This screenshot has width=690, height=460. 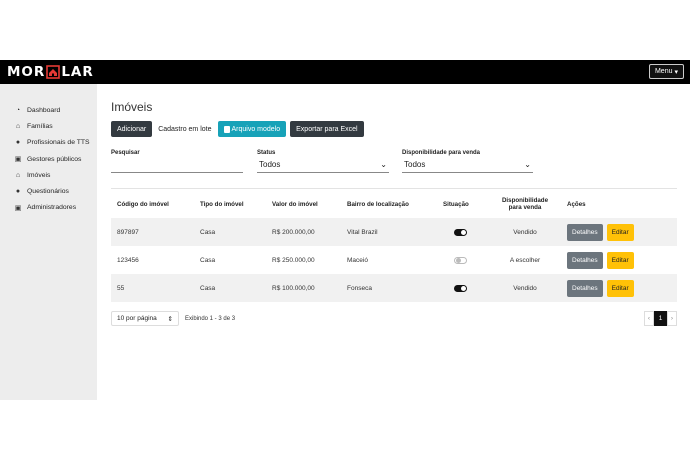 What do you see at coordinates (266, 153) in the screenshot?
I see `status-label: Status` at bounding box center [266, 153].